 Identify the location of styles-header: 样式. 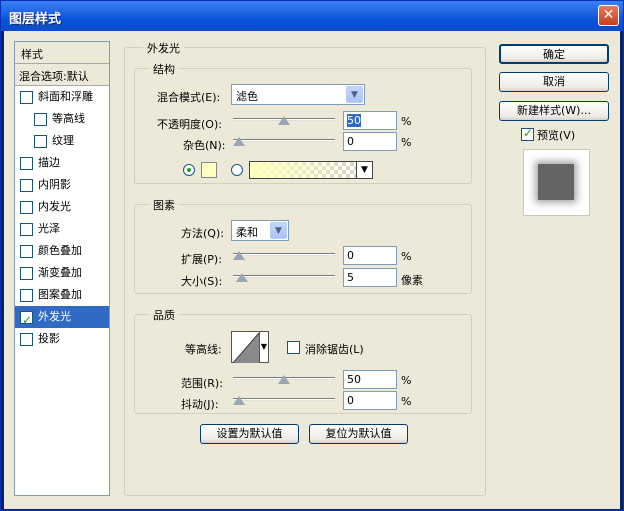
(62, 53).